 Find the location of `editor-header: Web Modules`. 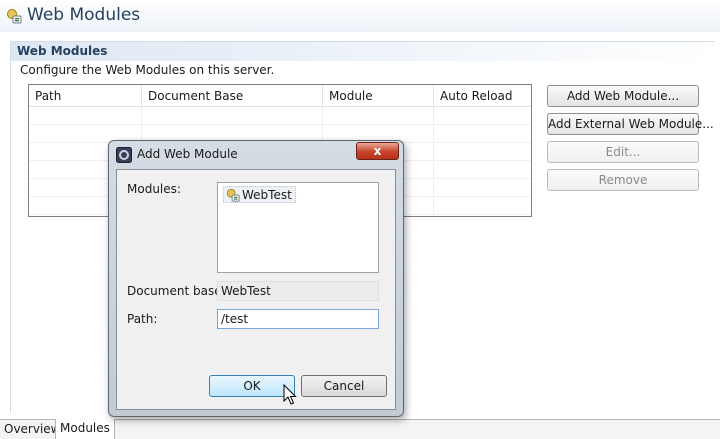

editor-header: Web Modules is located at coordinates (360, 16).